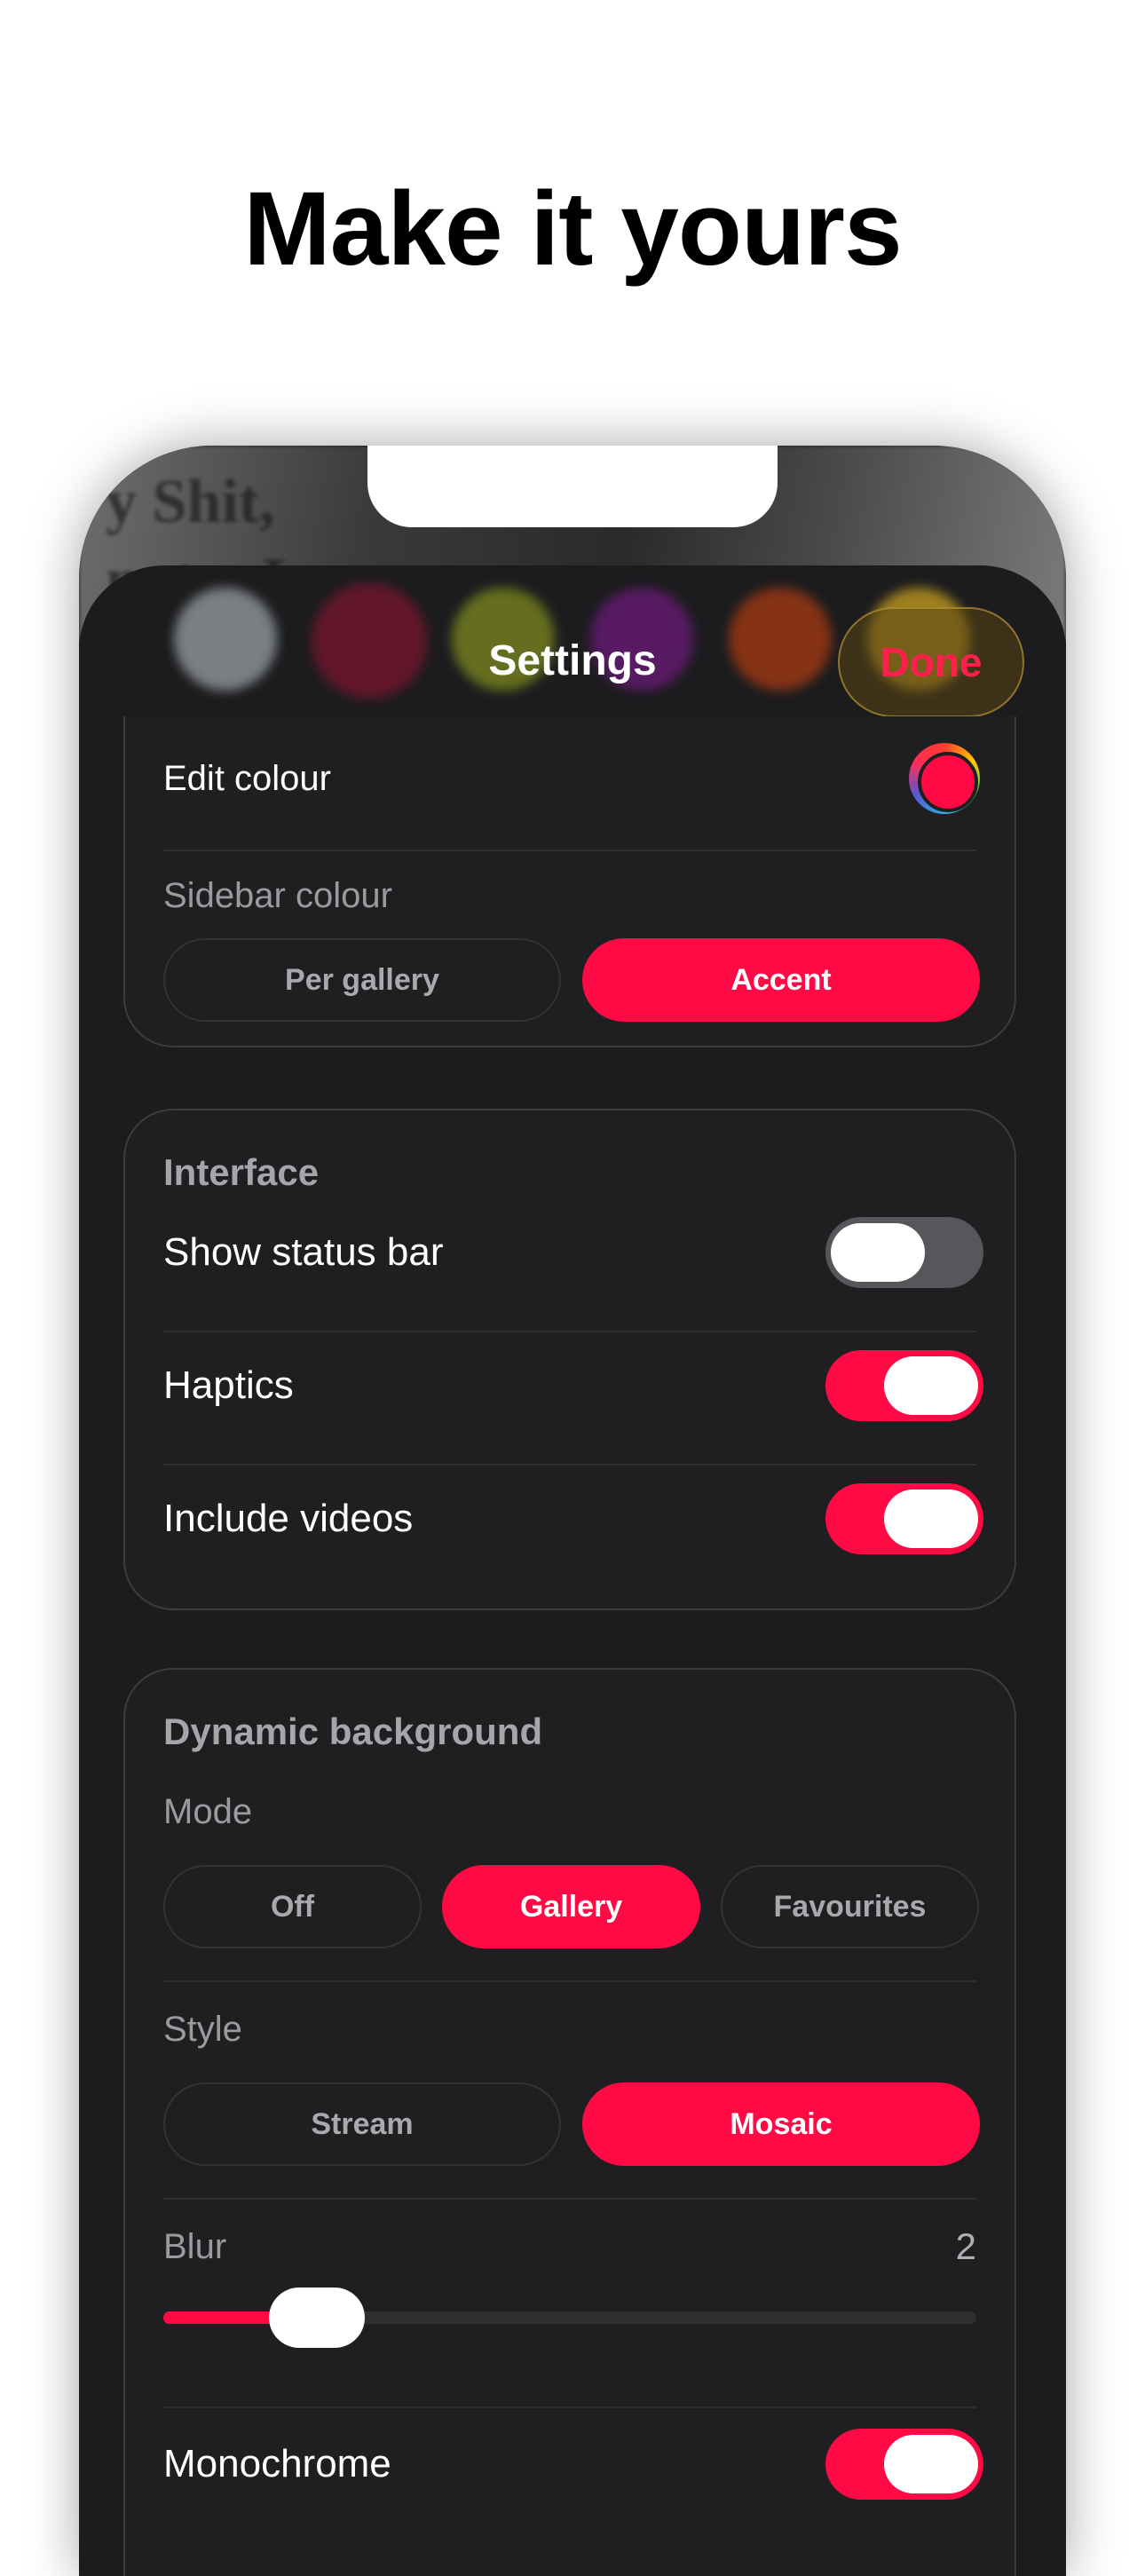 The height and width of the screenshot is (2576, 1145). I want to click on done-button: Done, so click(931, 662).